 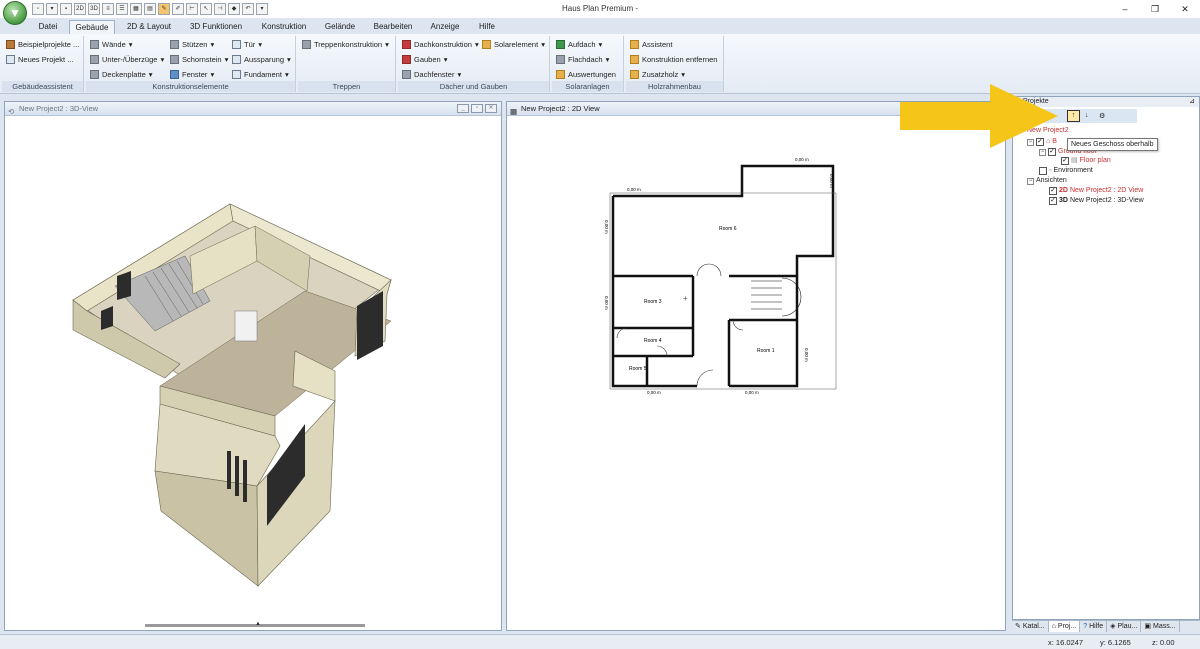 I want to click on new-project-icon, so click(x=10, y=59).